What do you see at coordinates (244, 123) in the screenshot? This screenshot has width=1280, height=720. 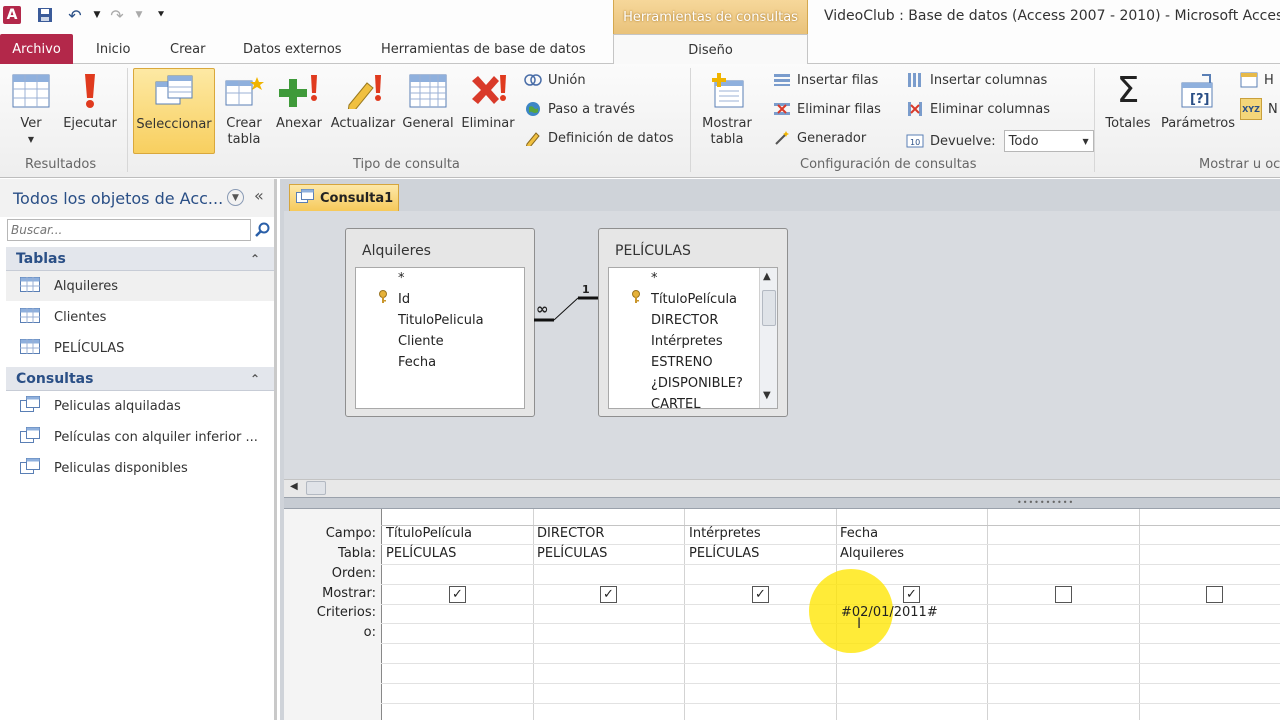 I see `make-table-label-1: Crear` at bounding box center [244, 123].